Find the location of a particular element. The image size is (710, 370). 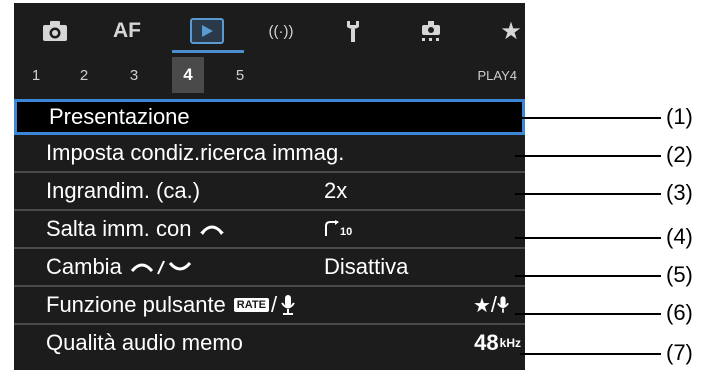

menu-item-value-wrap: ★ / is located at coordinates (491, 305).